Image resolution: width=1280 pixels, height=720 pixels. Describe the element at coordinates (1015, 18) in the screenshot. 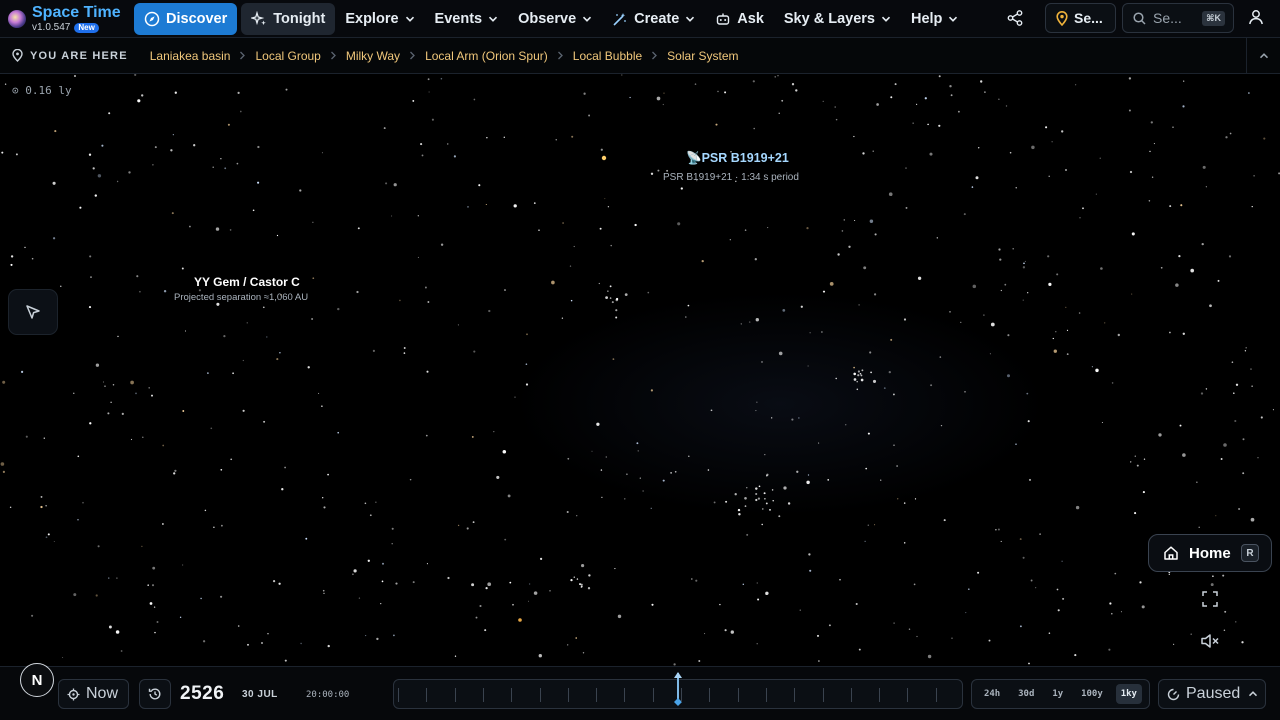

I see `share-button` at that location.